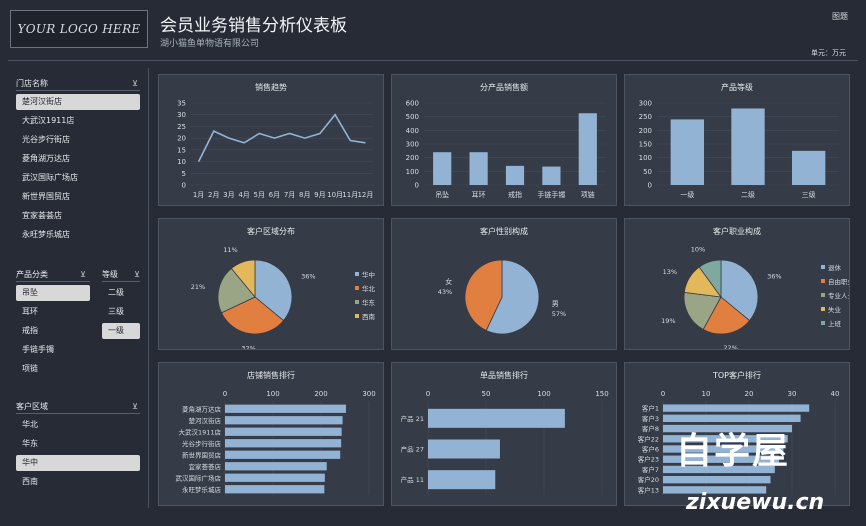 The height and width of the screenshot is (526, 866). Describe the element at coordinates (181, 115) in the screenshot. I see `y-tick-label: 30` at that location.